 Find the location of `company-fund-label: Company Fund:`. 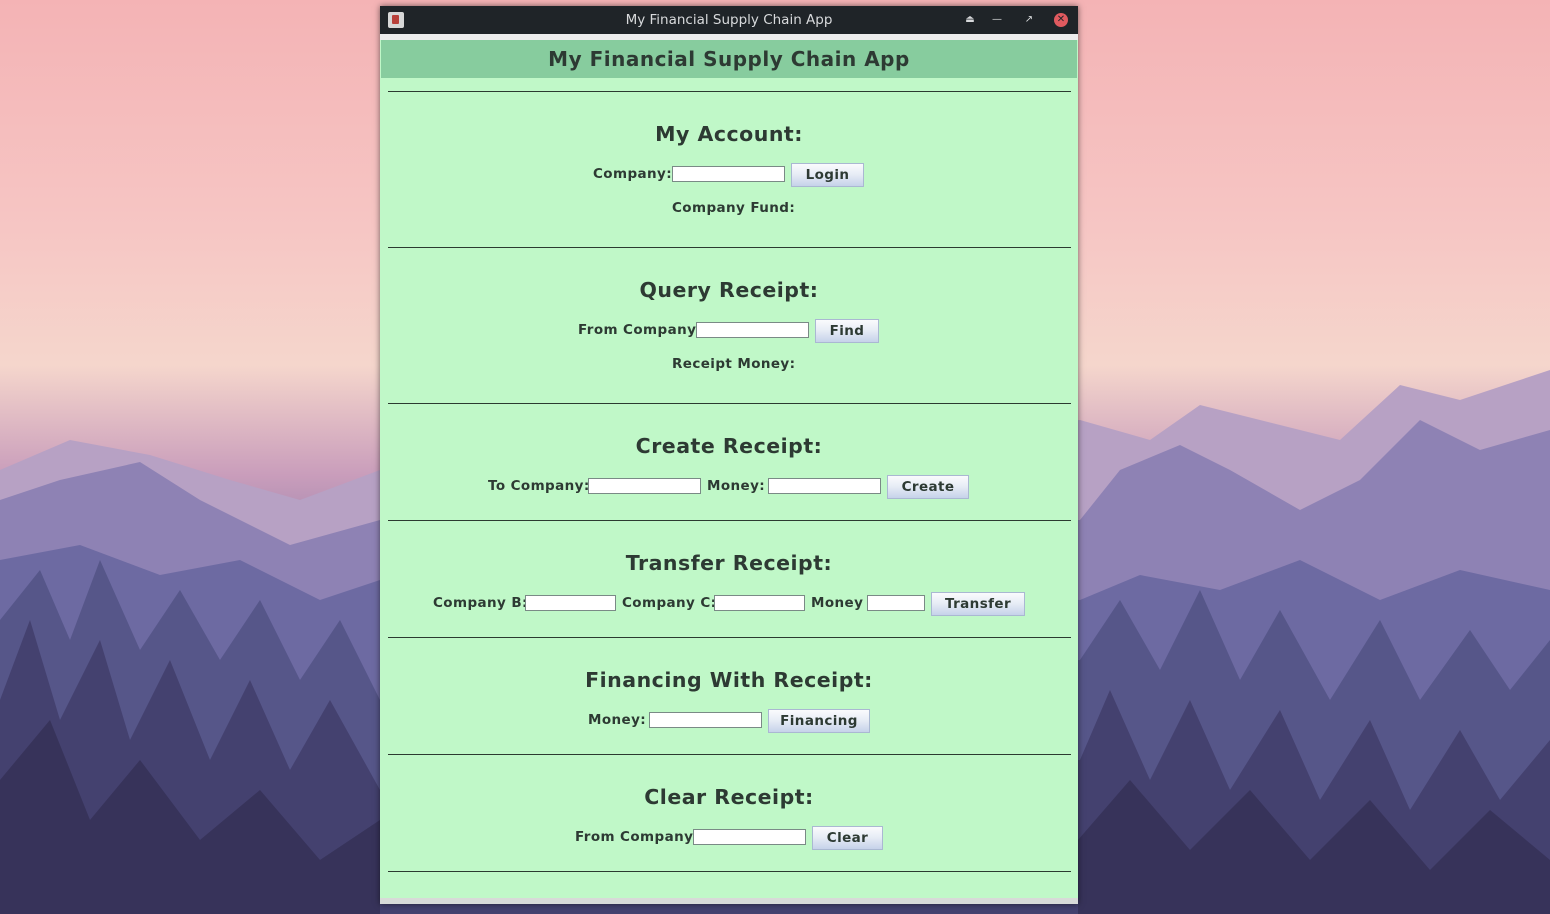

company-fund-label: Company Fund: is located at coordinates (734, 208).